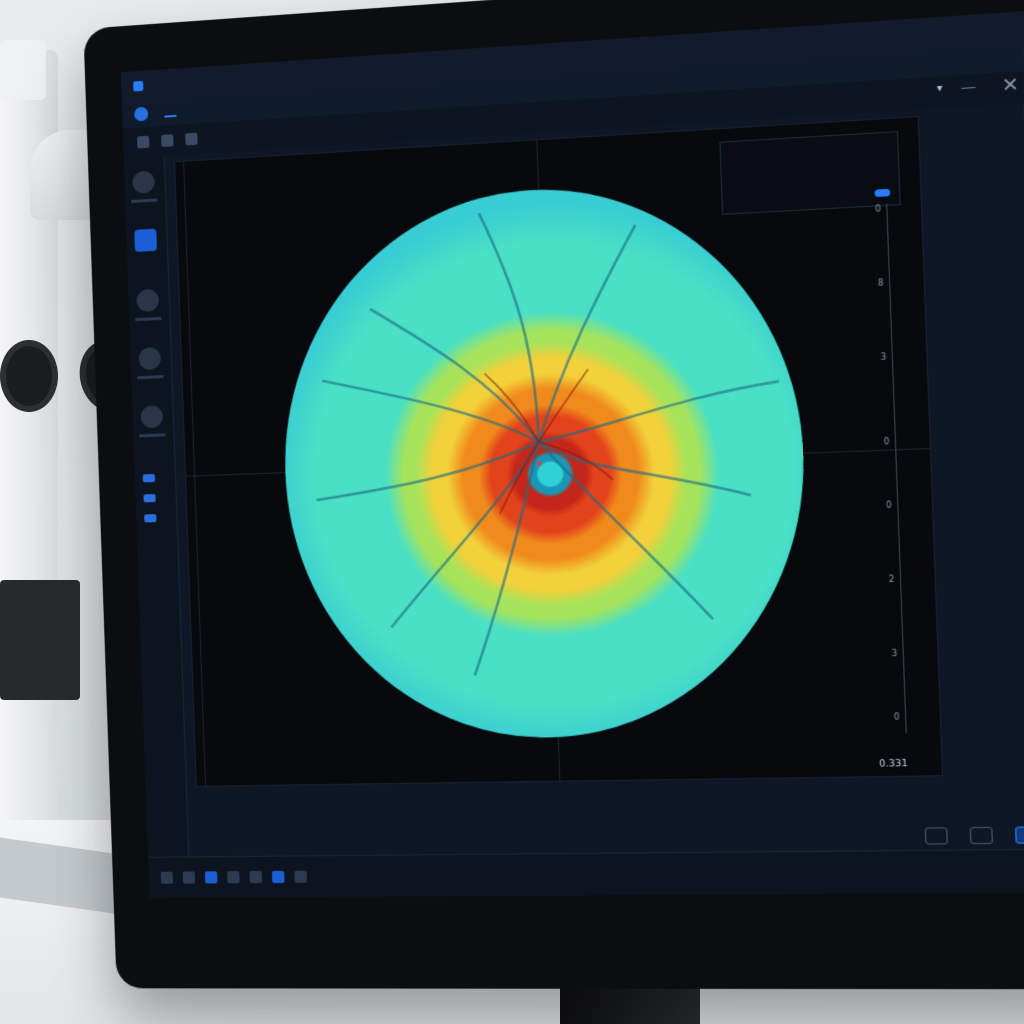 The image size is (1024, 1024). What do you see at coordinates (143, 142) in the screenshot?
I see `file-icon` at bounding box center [143, 142].